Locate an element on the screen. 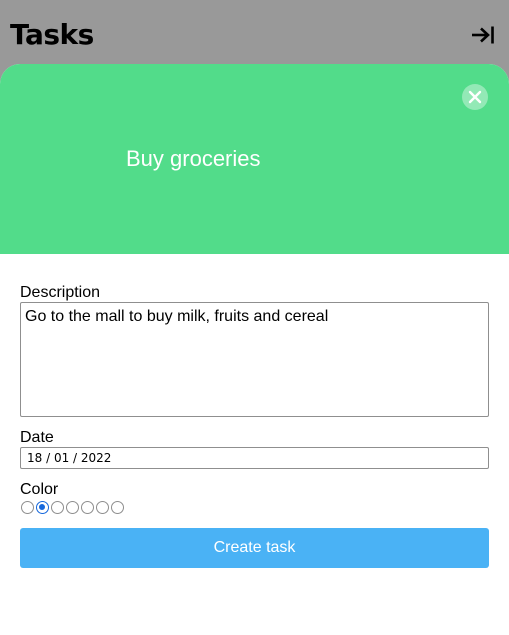  arrow-right-to-bar-icon is located at coordinates (483, 35).